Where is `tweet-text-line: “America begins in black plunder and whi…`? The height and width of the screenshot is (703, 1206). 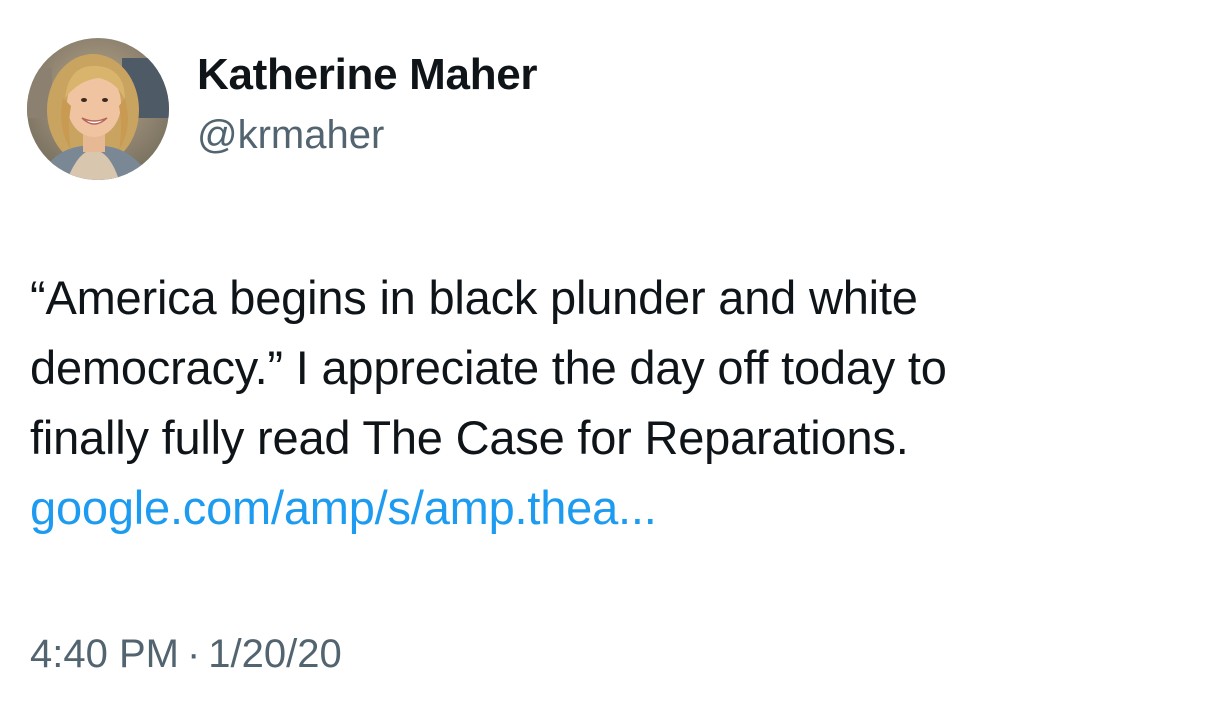 tweet-text-line: “America begins in black plunder and whi… is located at coordinates (474, 297).